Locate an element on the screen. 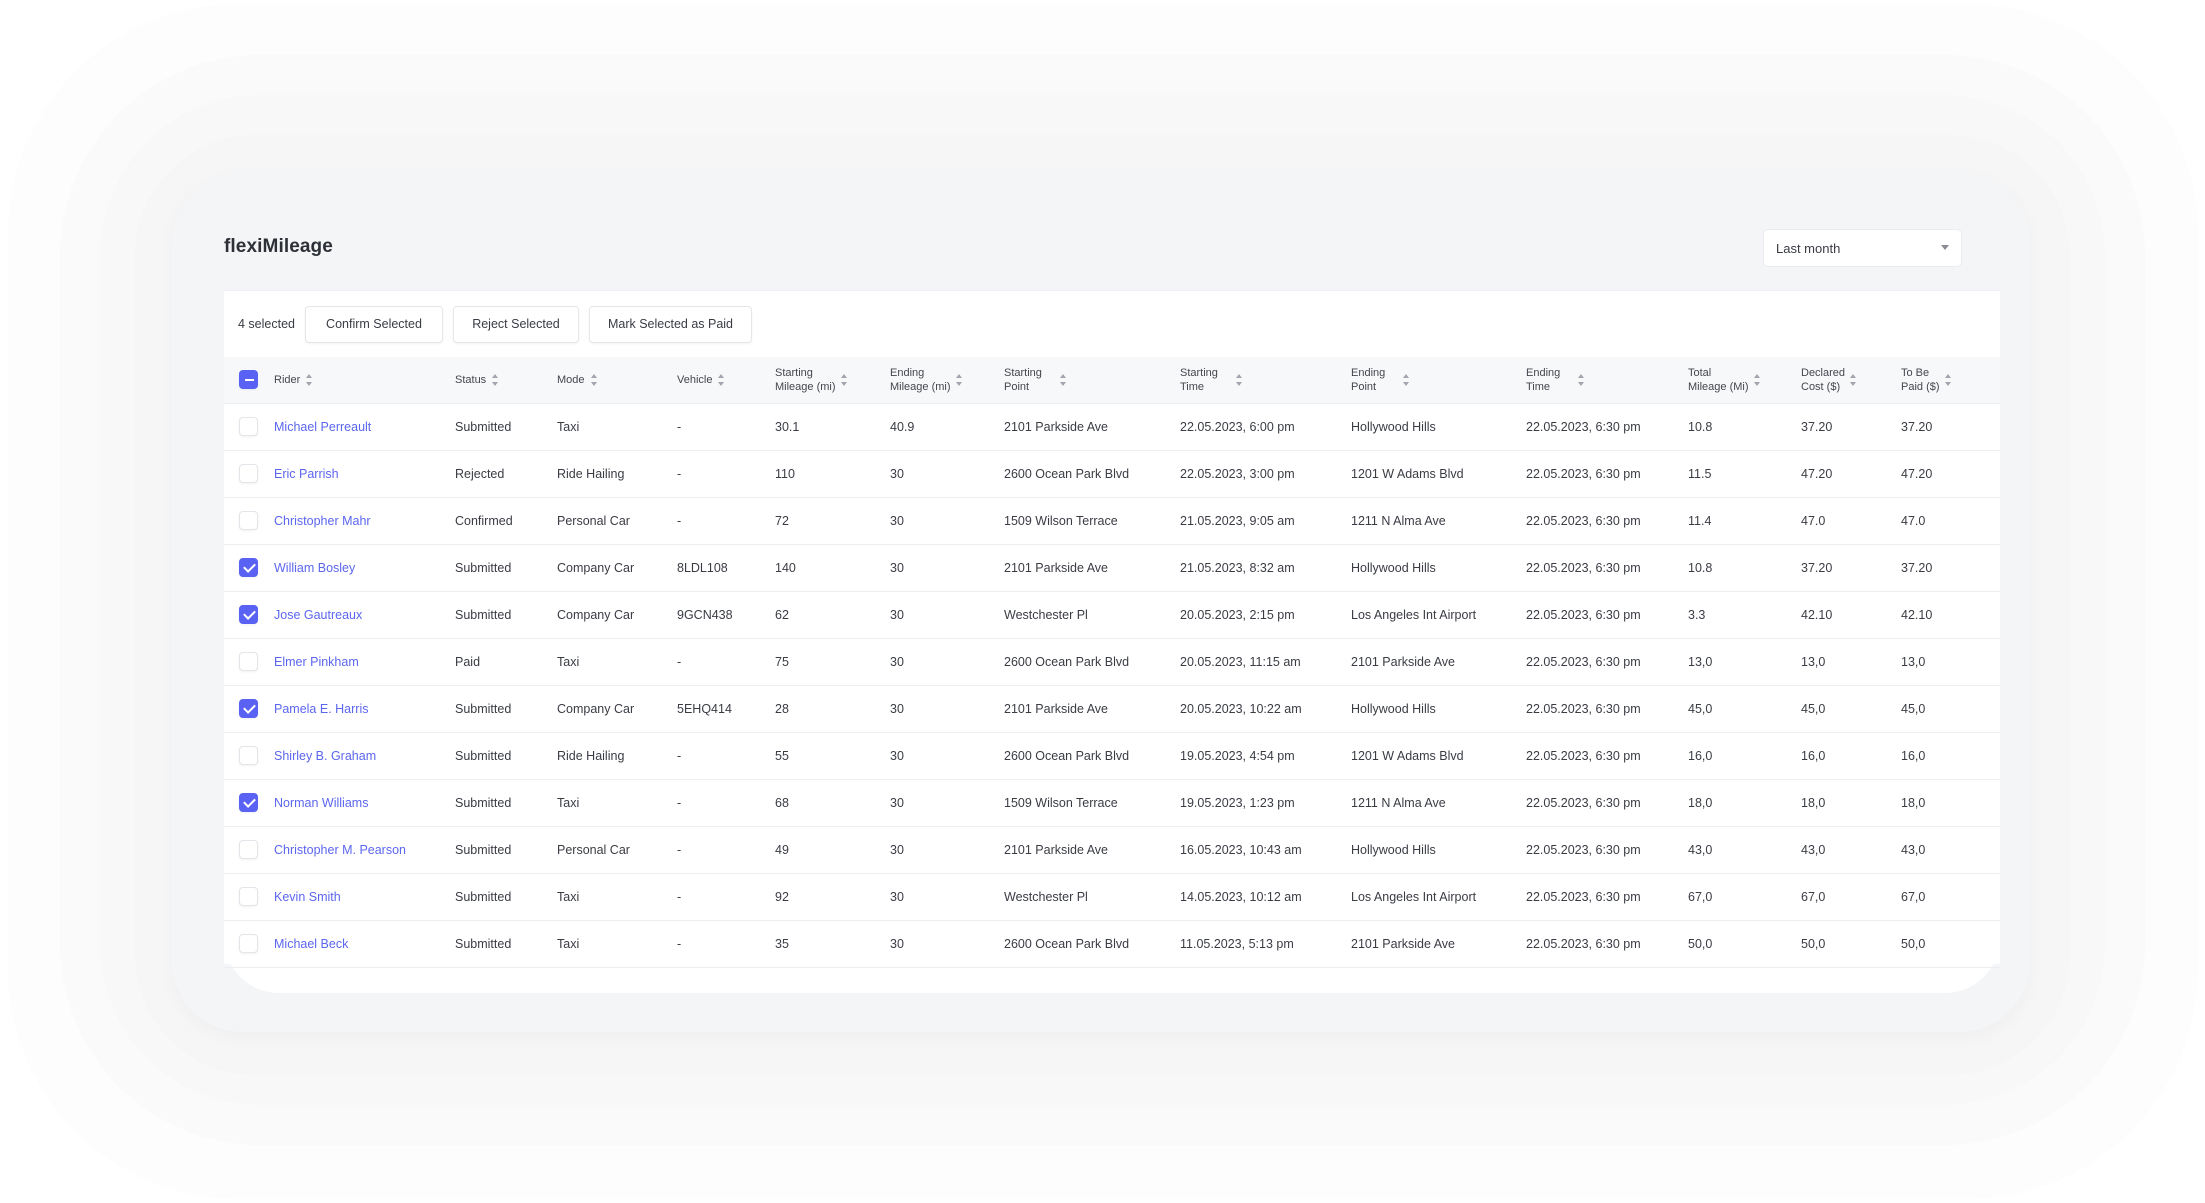  header-status: Status is located at coordinates (506, 380).